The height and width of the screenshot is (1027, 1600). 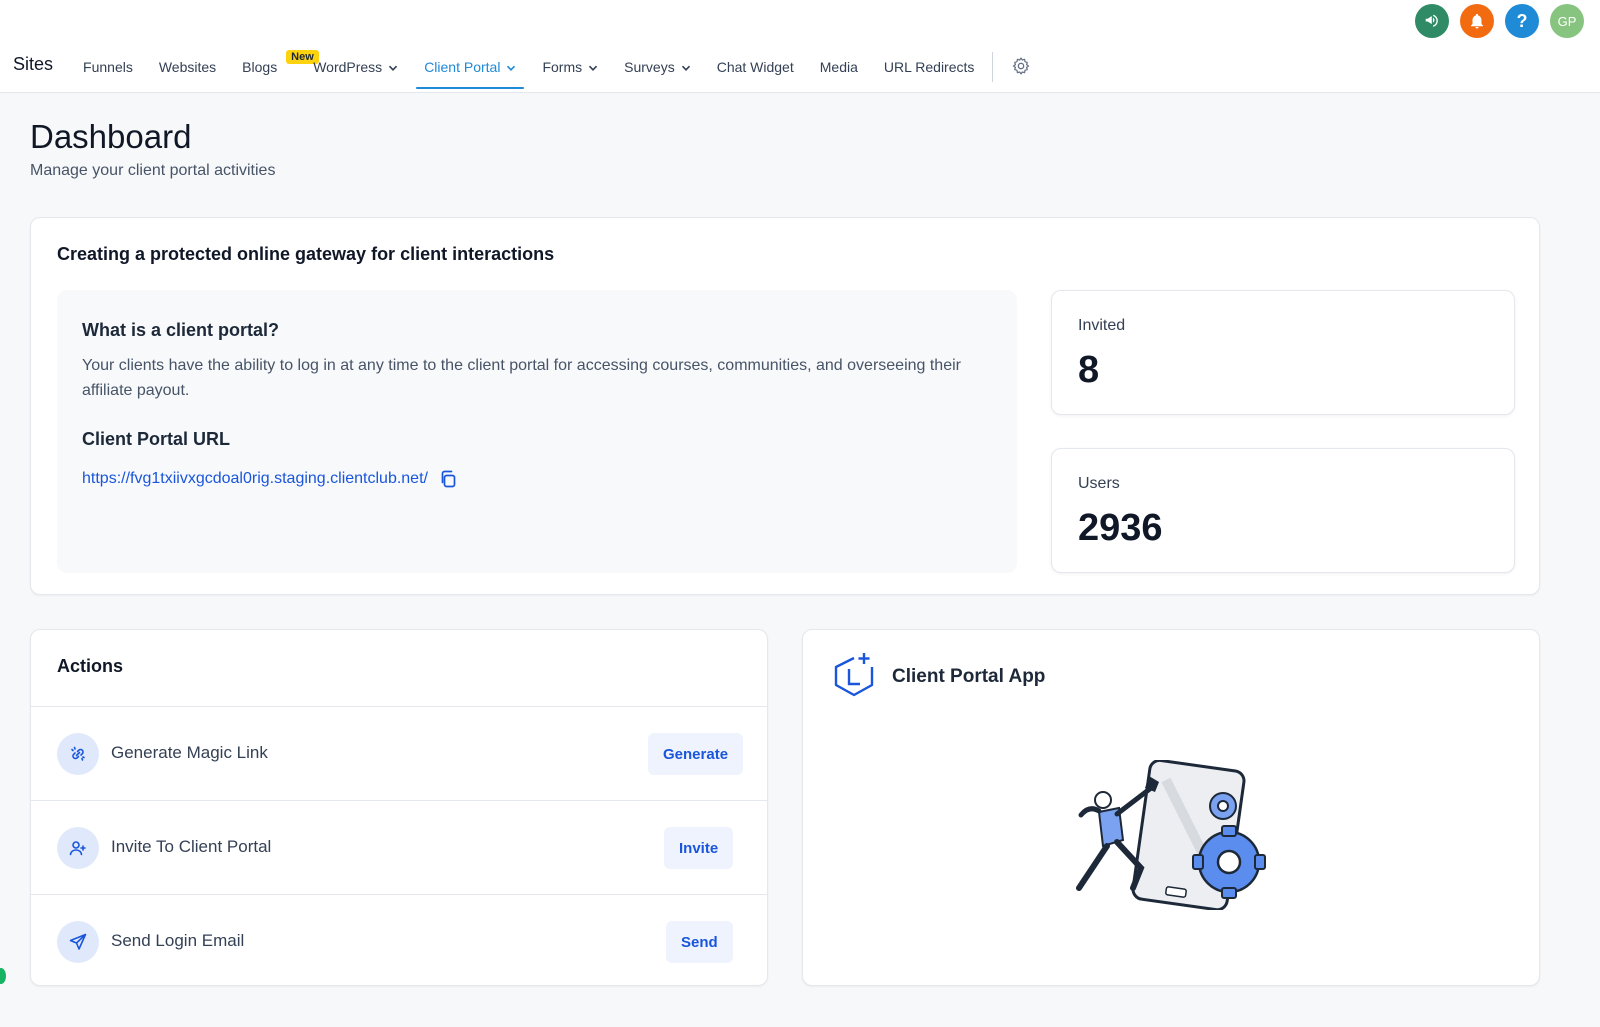 What do you see at coordinates (699, 942) in the screenshot?
I see `send-button: Send` at bounding box center [699, 942].